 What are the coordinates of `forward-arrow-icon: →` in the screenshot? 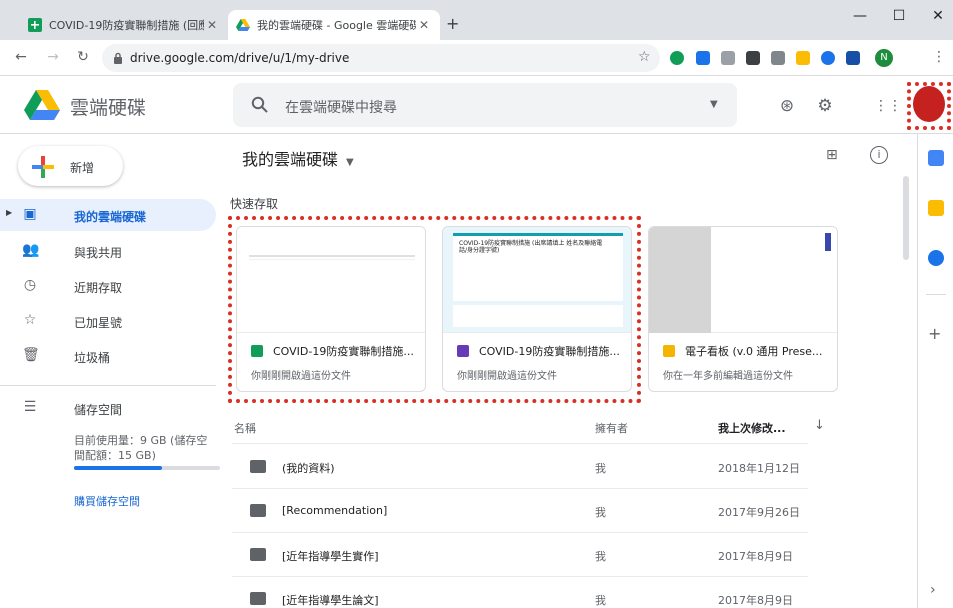 It's located at (53, 57).